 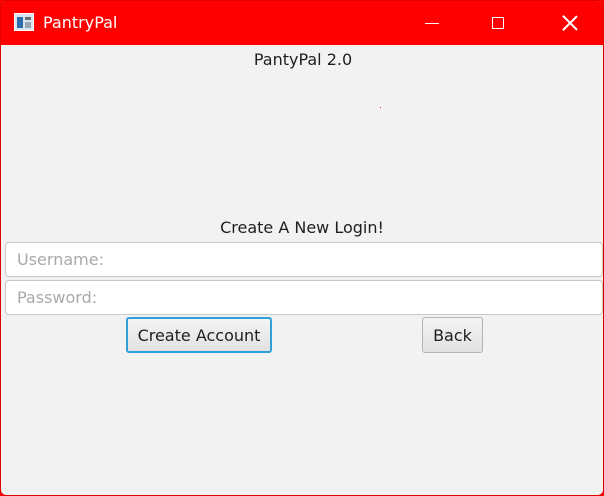 I want to click on minimize-button, so click(x=432, y=23).